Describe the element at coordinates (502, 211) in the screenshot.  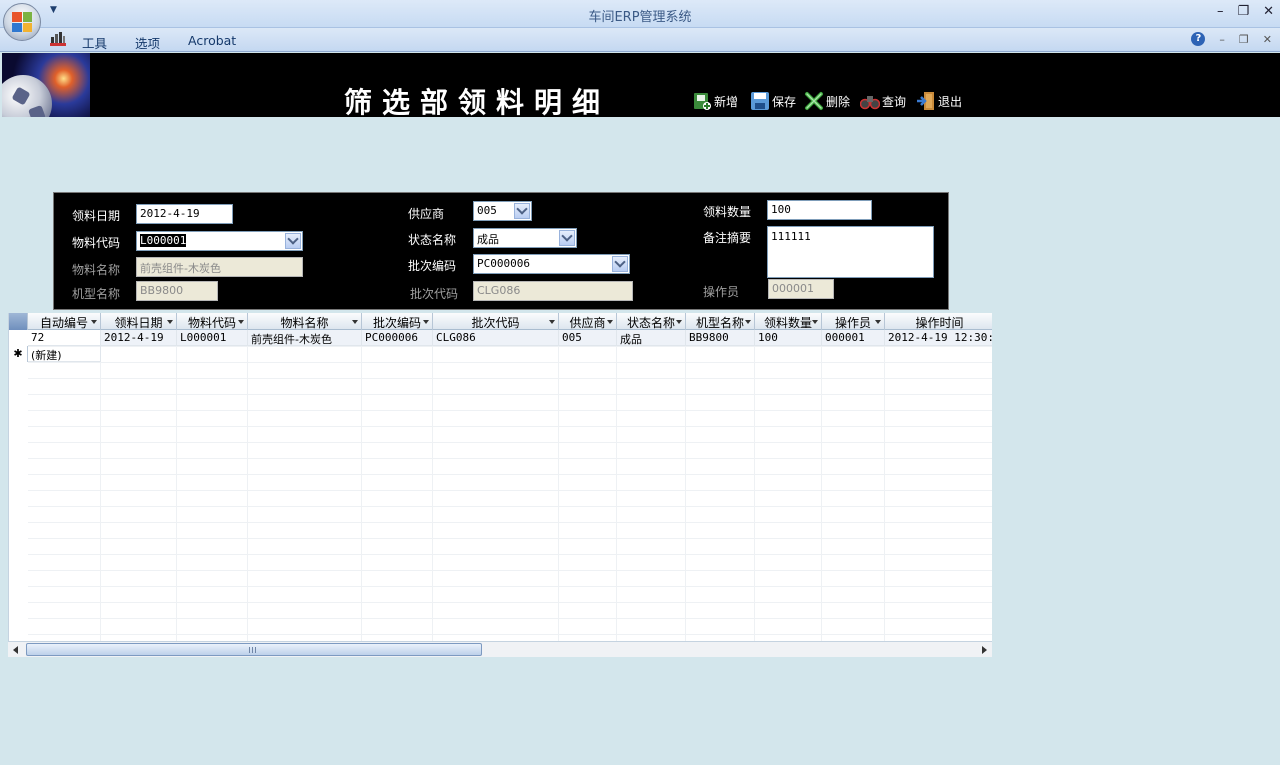
I see `supplier-combo: 005` at that location.